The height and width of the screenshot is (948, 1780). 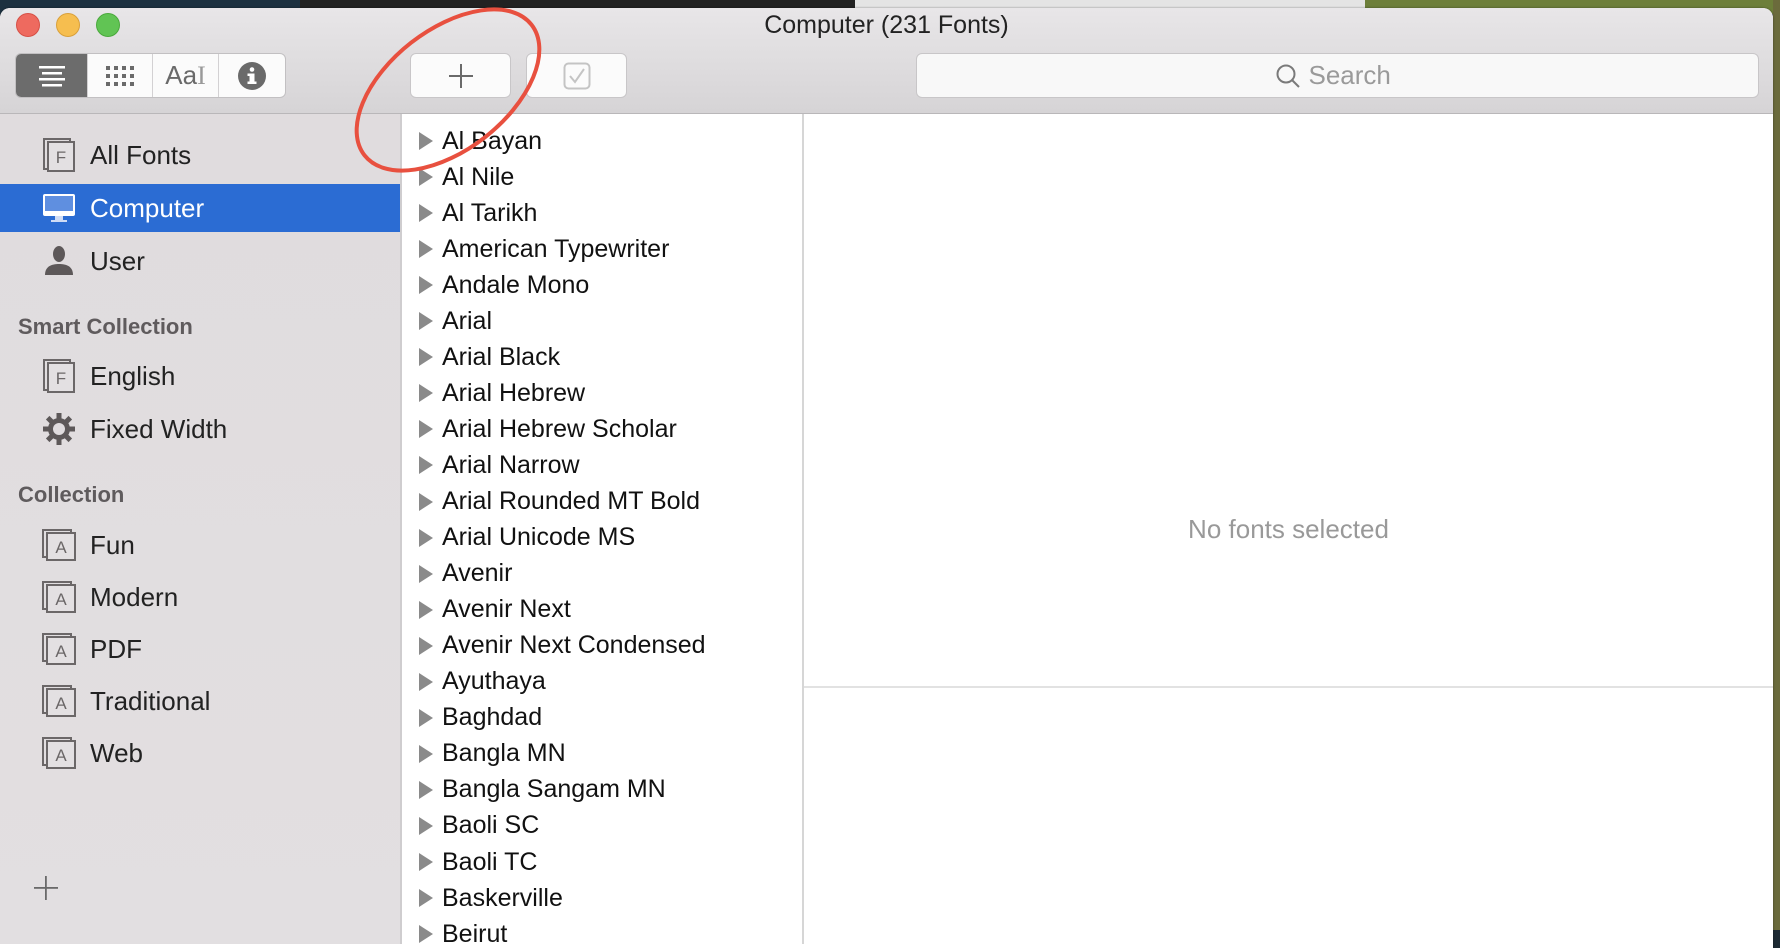 I want to click on sidebar-item-label: PDF, so click(x=116, y=648).